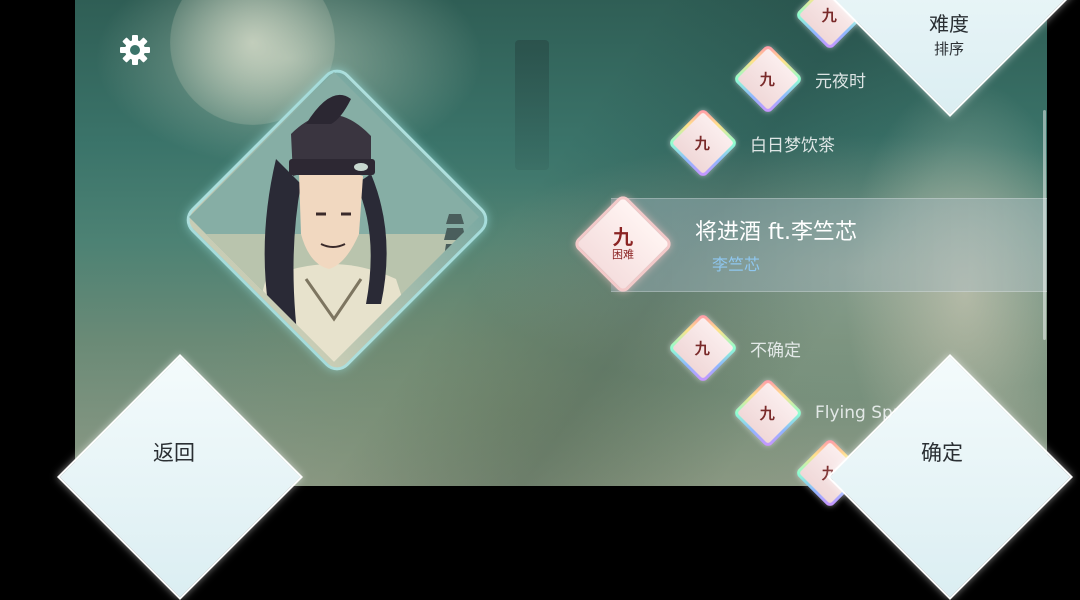 This screenshot has width=1080, height=600. I want to click on settings-button, so click(135, 50).